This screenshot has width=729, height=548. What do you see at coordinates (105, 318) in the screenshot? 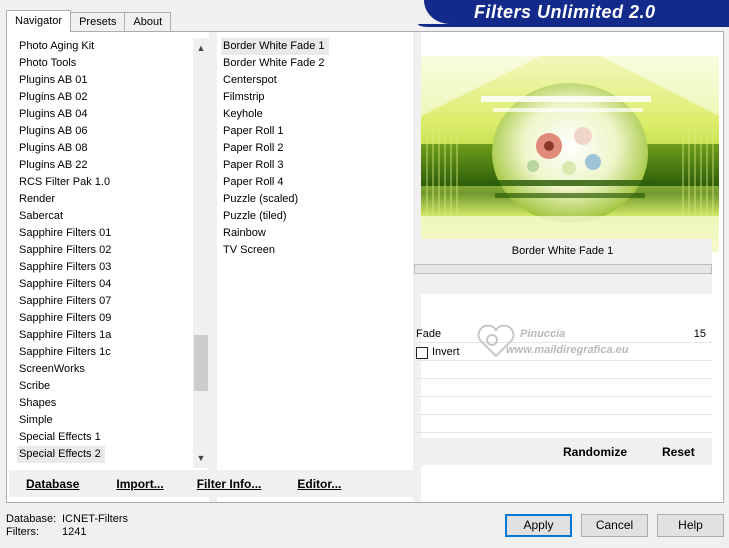
I see `category-item: Sapphire Filters 09` at bounding box center [105, 318].